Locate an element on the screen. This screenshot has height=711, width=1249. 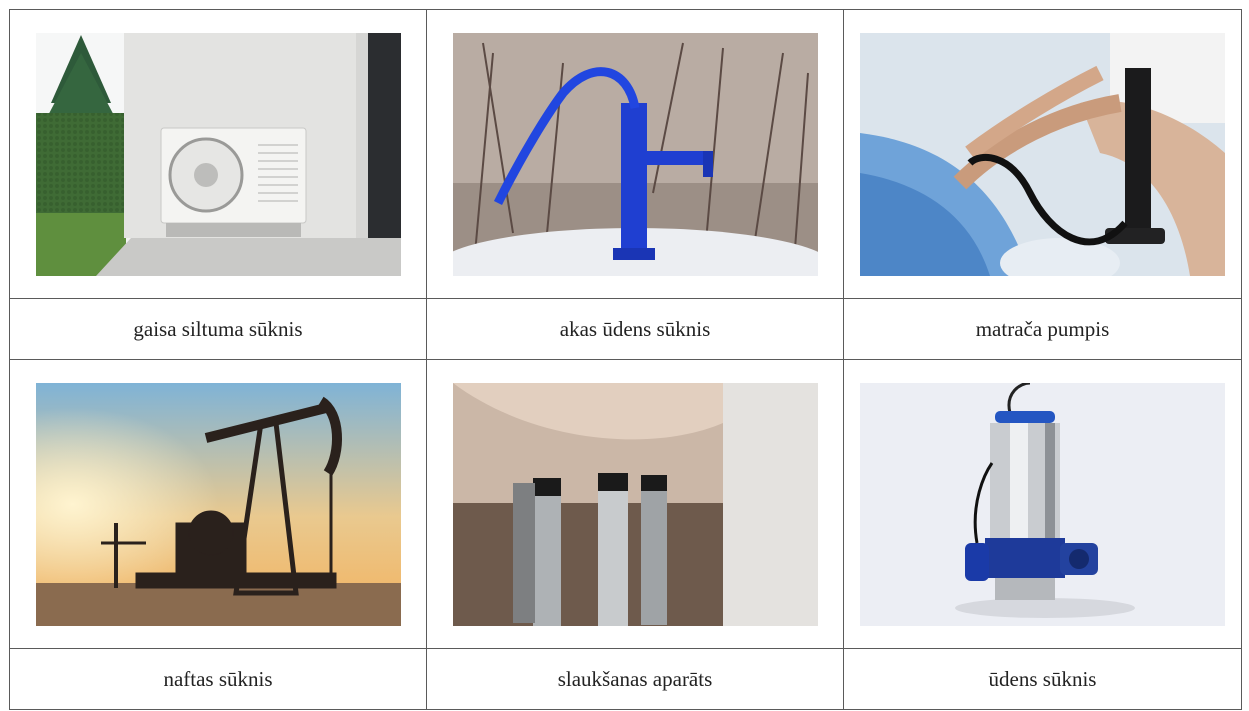
cell-mattress-pump-image is located at coordinates (1042, 154).